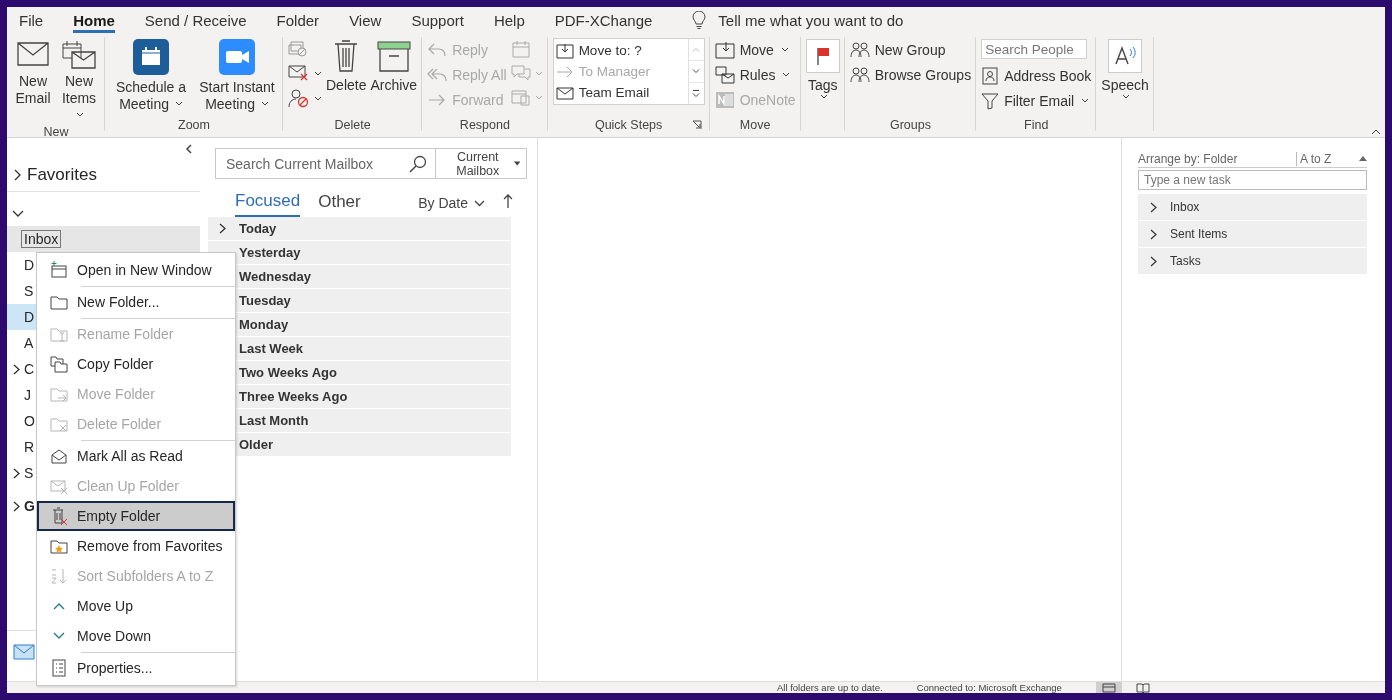 The width and height of the screenshot is (1392, 700). What do you see at coordinates (628, 125) in the screenshot?
I see `group-label: Quick Steps` at bounding box center [628, 125].